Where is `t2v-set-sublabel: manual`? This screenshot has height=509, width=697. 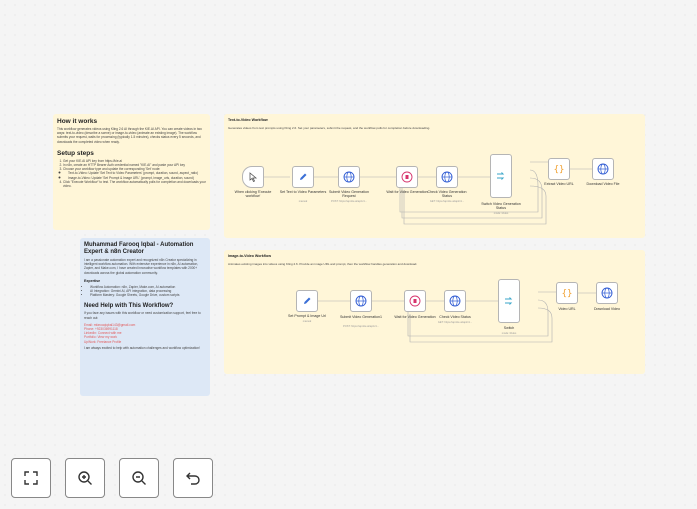
t2v-set-sublabel: manual is located at coordinates (303, 201).